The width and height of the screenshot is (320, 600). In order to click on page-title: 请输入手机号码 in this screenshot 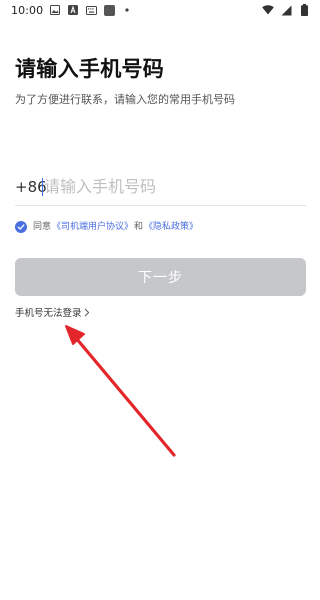, I will do `click(90, 69)`.